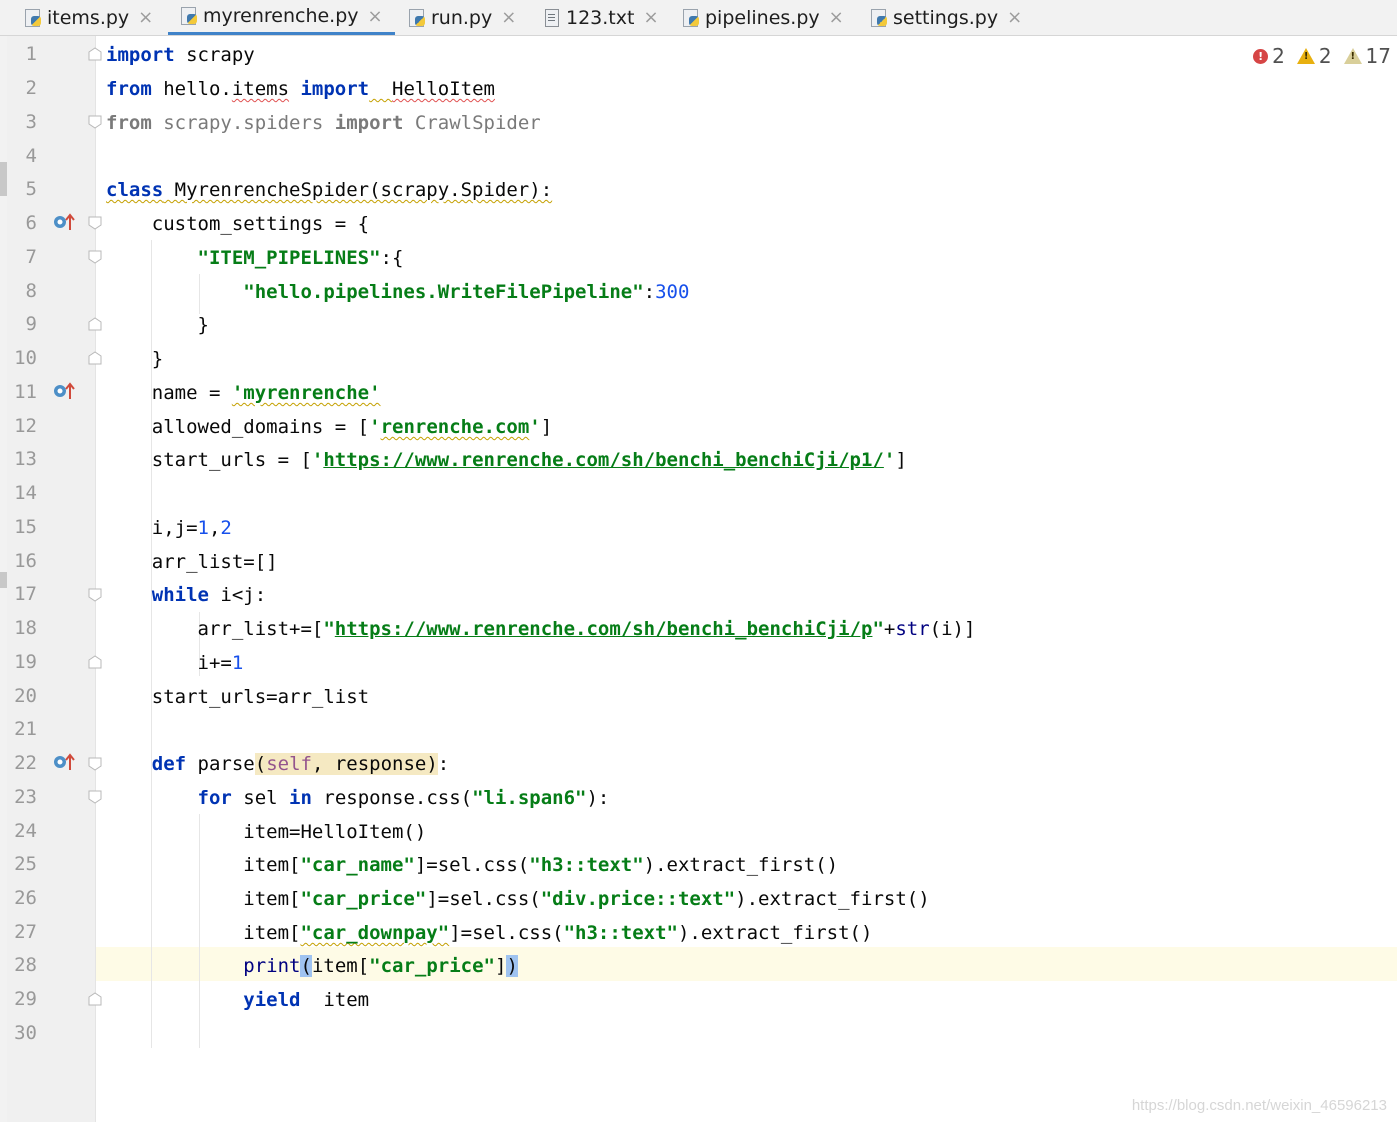 The image size is (1397, 1122). What do you see at coordinates (22, 88) in the screenshot?
I see `line-number: 2` at bounding box center [22, 88].